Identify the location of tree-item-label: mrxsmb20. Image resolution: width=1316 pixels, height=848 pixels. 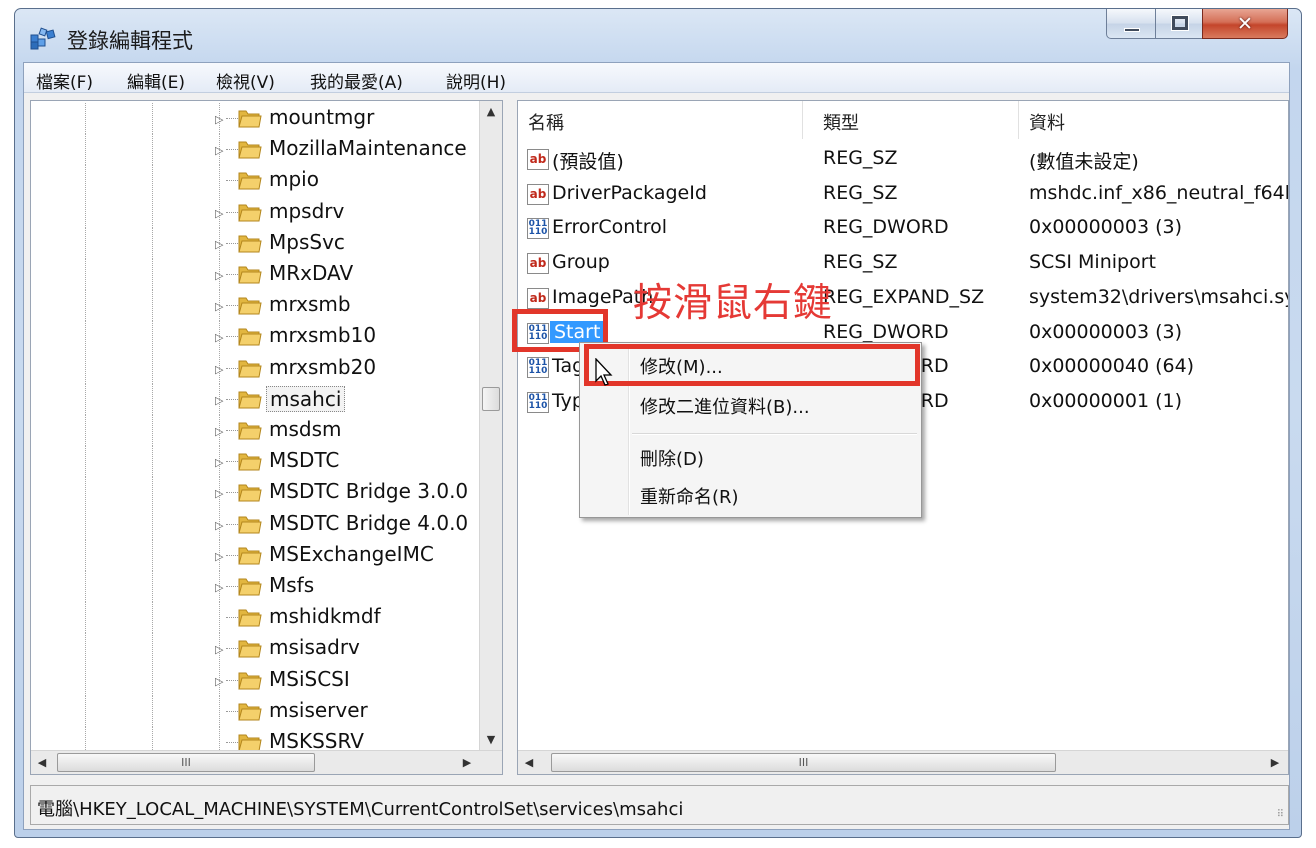
(323, 366).